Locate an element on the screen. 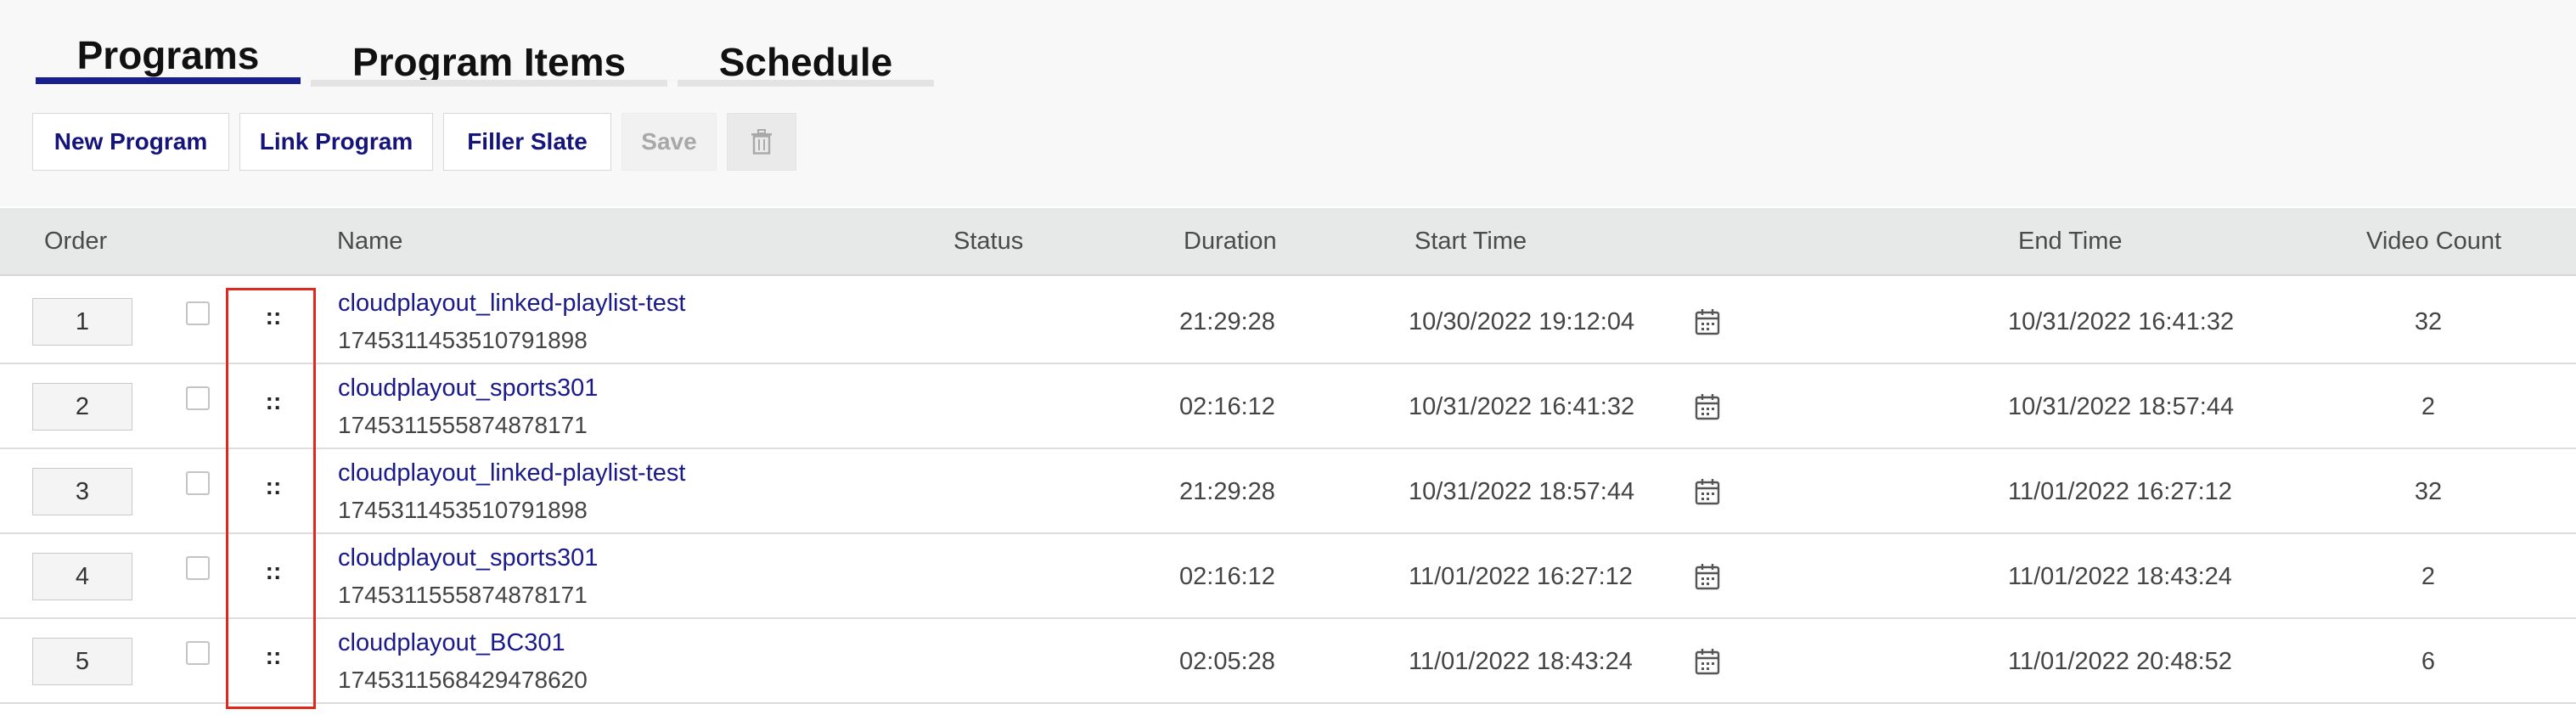  start-time-value: 10/31/2022 18:57:44 is located at coordinates (1522, 491).